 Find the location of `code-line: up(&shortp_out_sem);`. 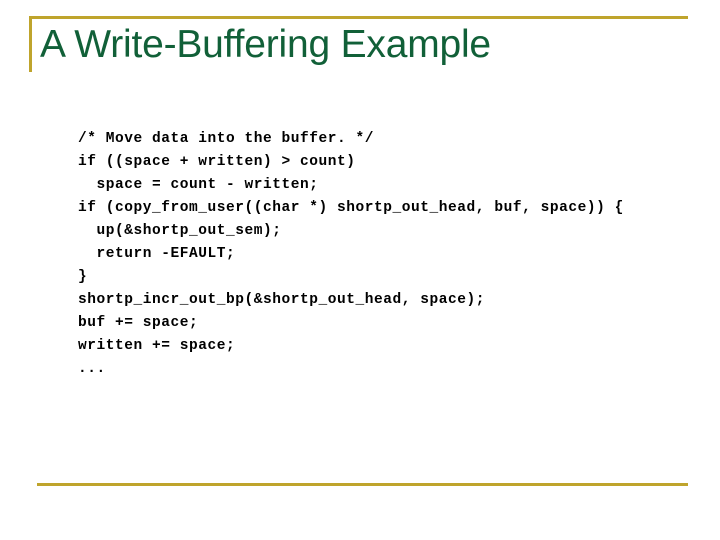

code-line: up(&shortp_out_sem); is located at coordinates (180, 231).